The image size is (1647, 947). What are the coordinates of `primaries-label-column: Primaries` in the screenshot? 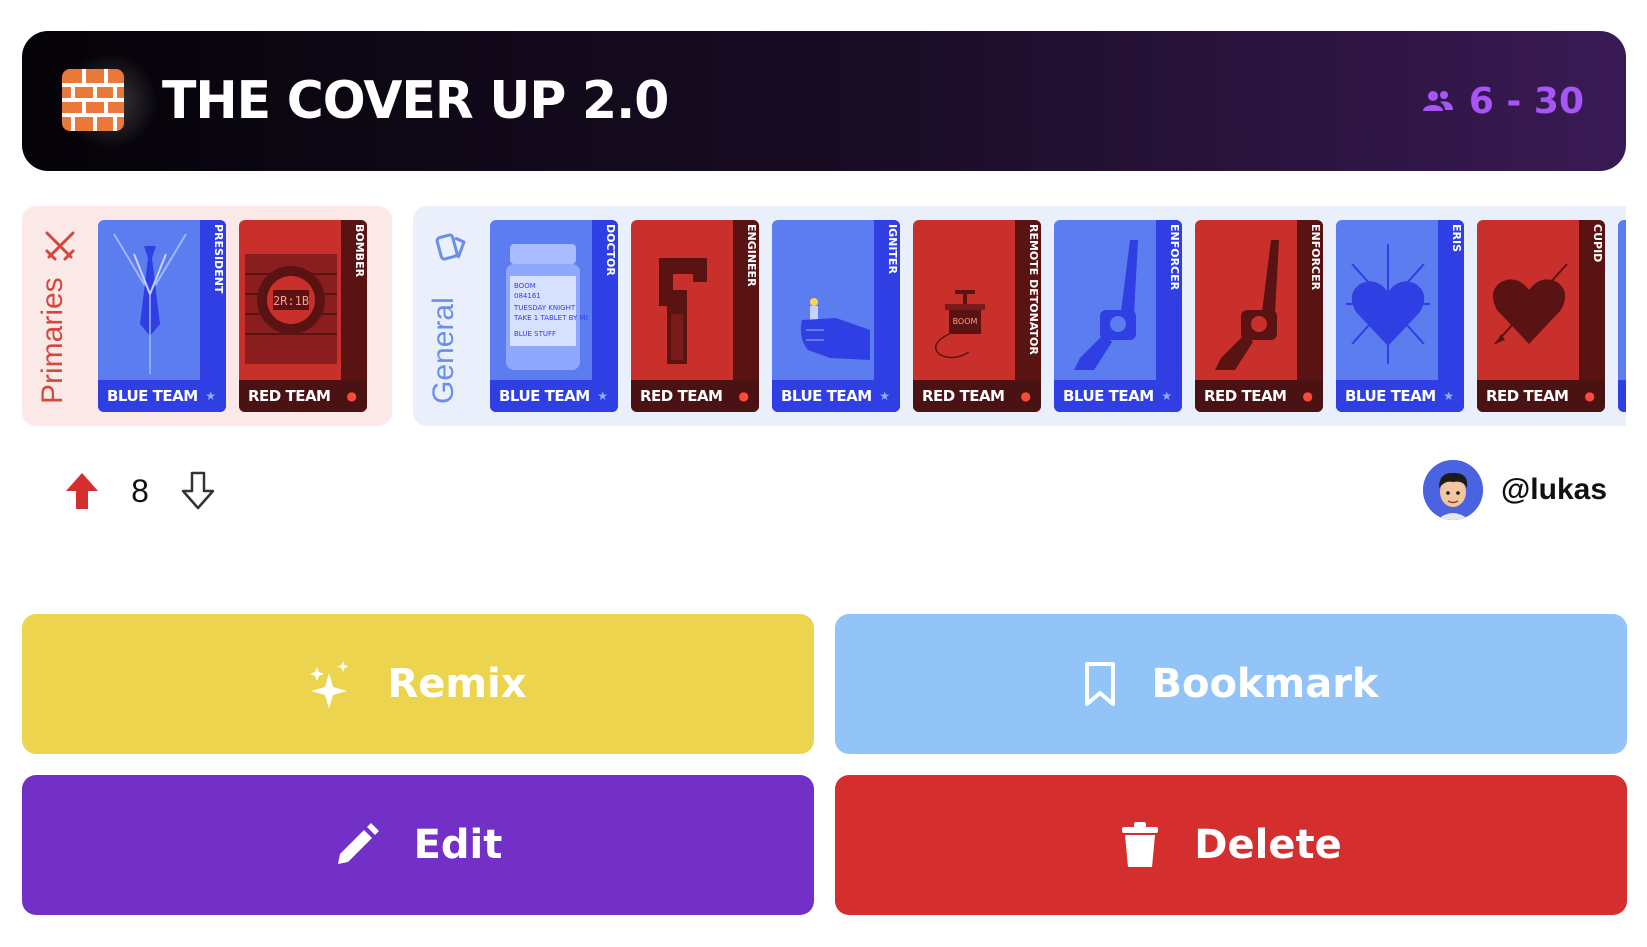 It's located at (53, 316).